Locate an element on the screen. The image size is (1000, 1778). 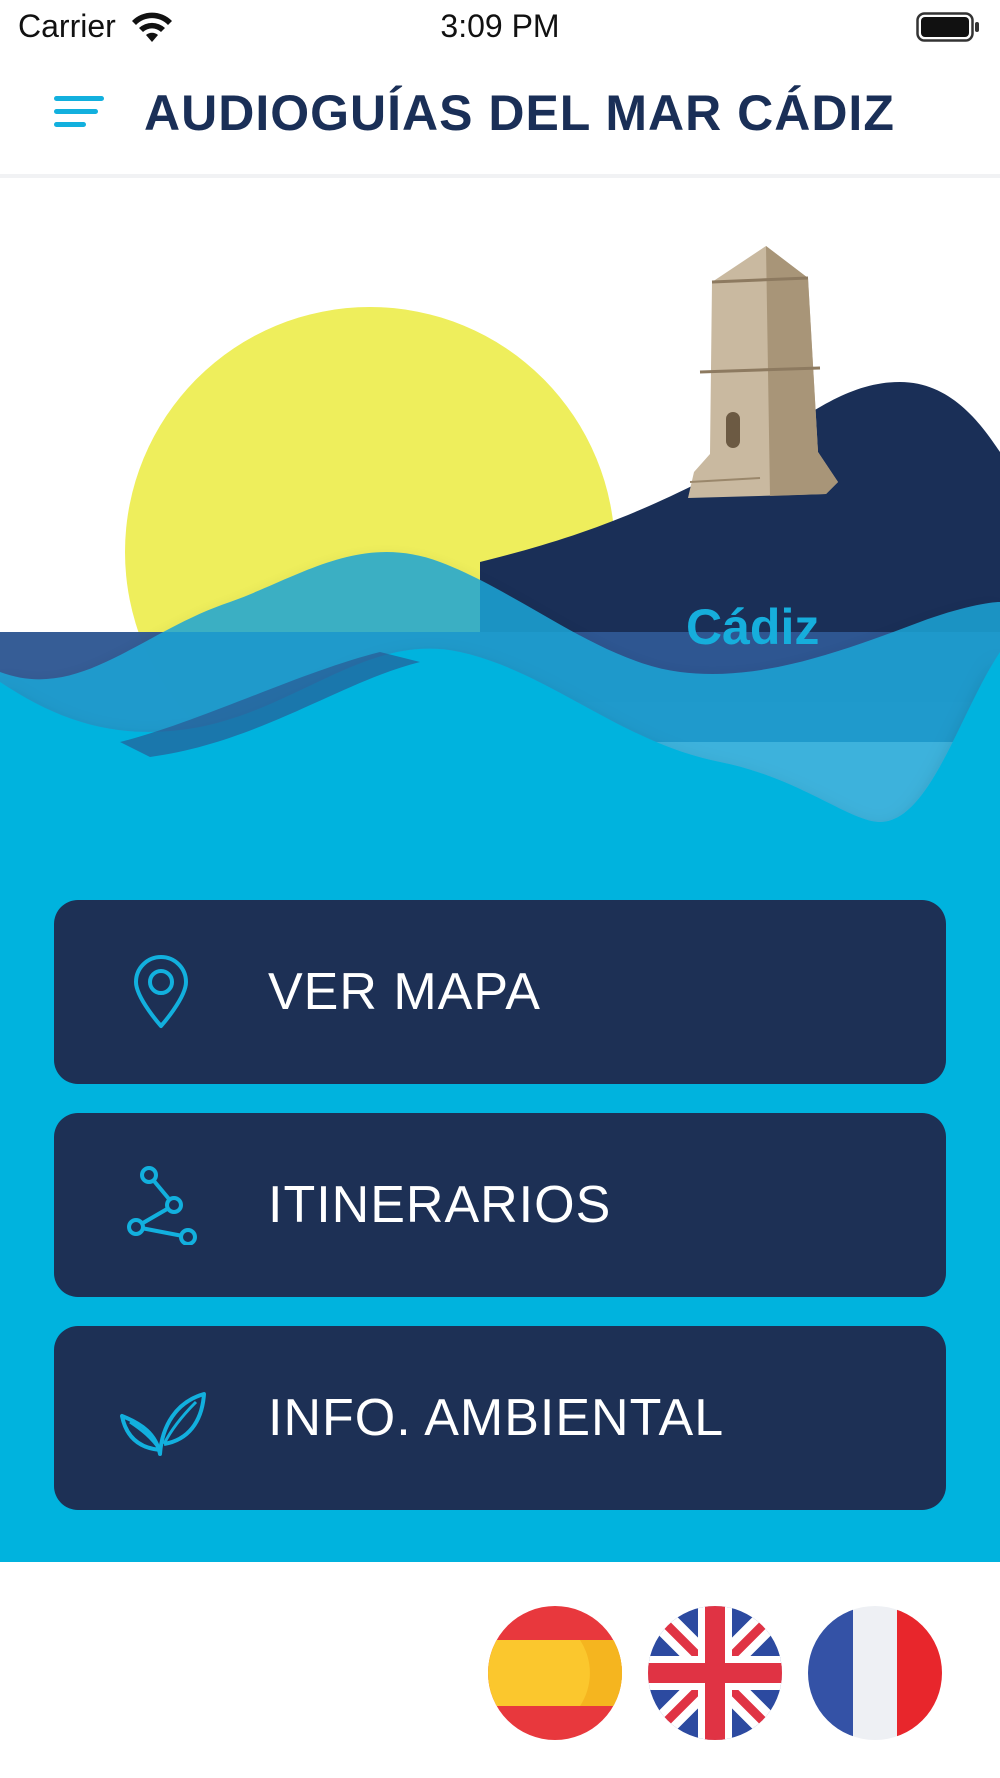
menu-button-label: VER MAPA is located at coordinates (404, 992).